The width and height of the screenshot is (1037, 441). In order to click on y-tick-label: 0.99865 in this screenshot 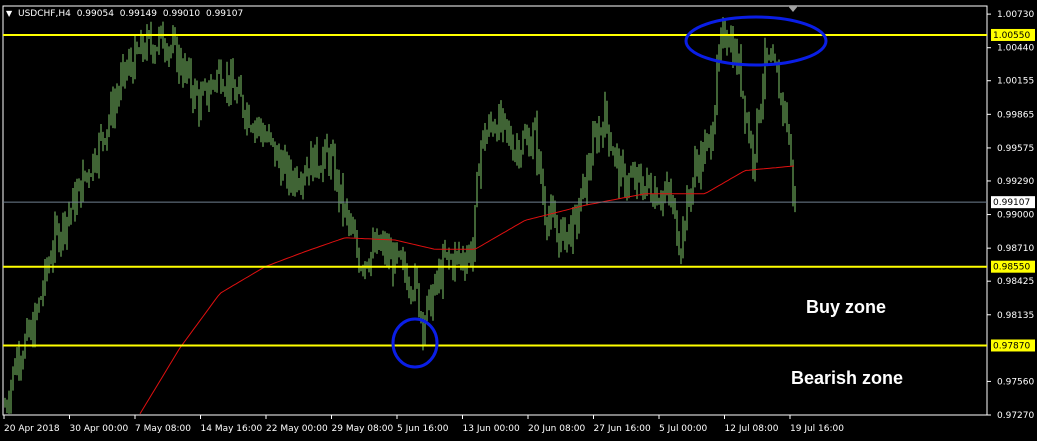, I will do `click(1015, 115)`.